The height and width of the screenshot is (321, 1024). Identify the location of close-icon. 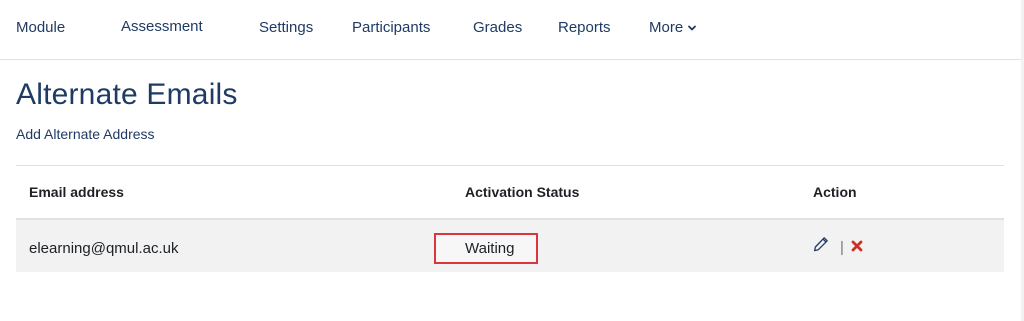
(857, 246).